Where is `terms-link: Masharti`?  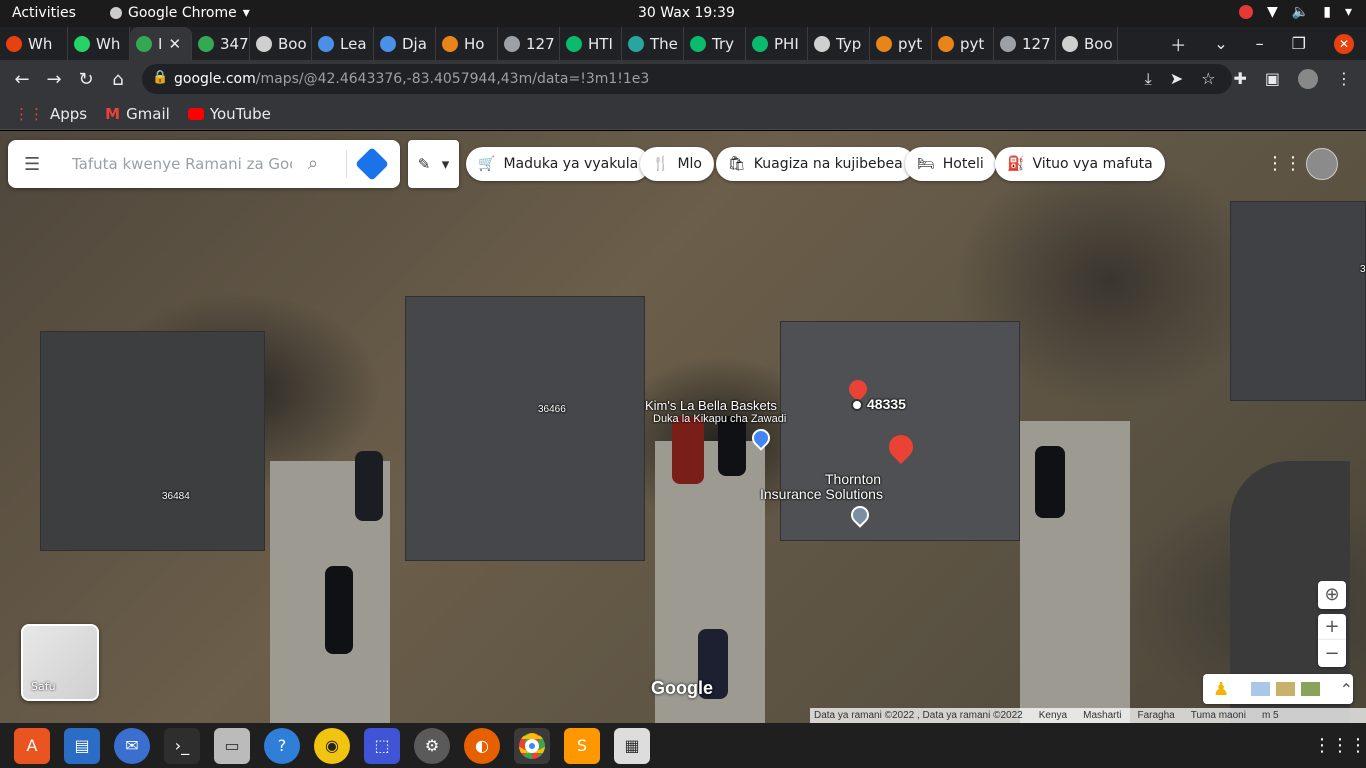 terms-link: Masharti is located at coordinates (1102, 715).